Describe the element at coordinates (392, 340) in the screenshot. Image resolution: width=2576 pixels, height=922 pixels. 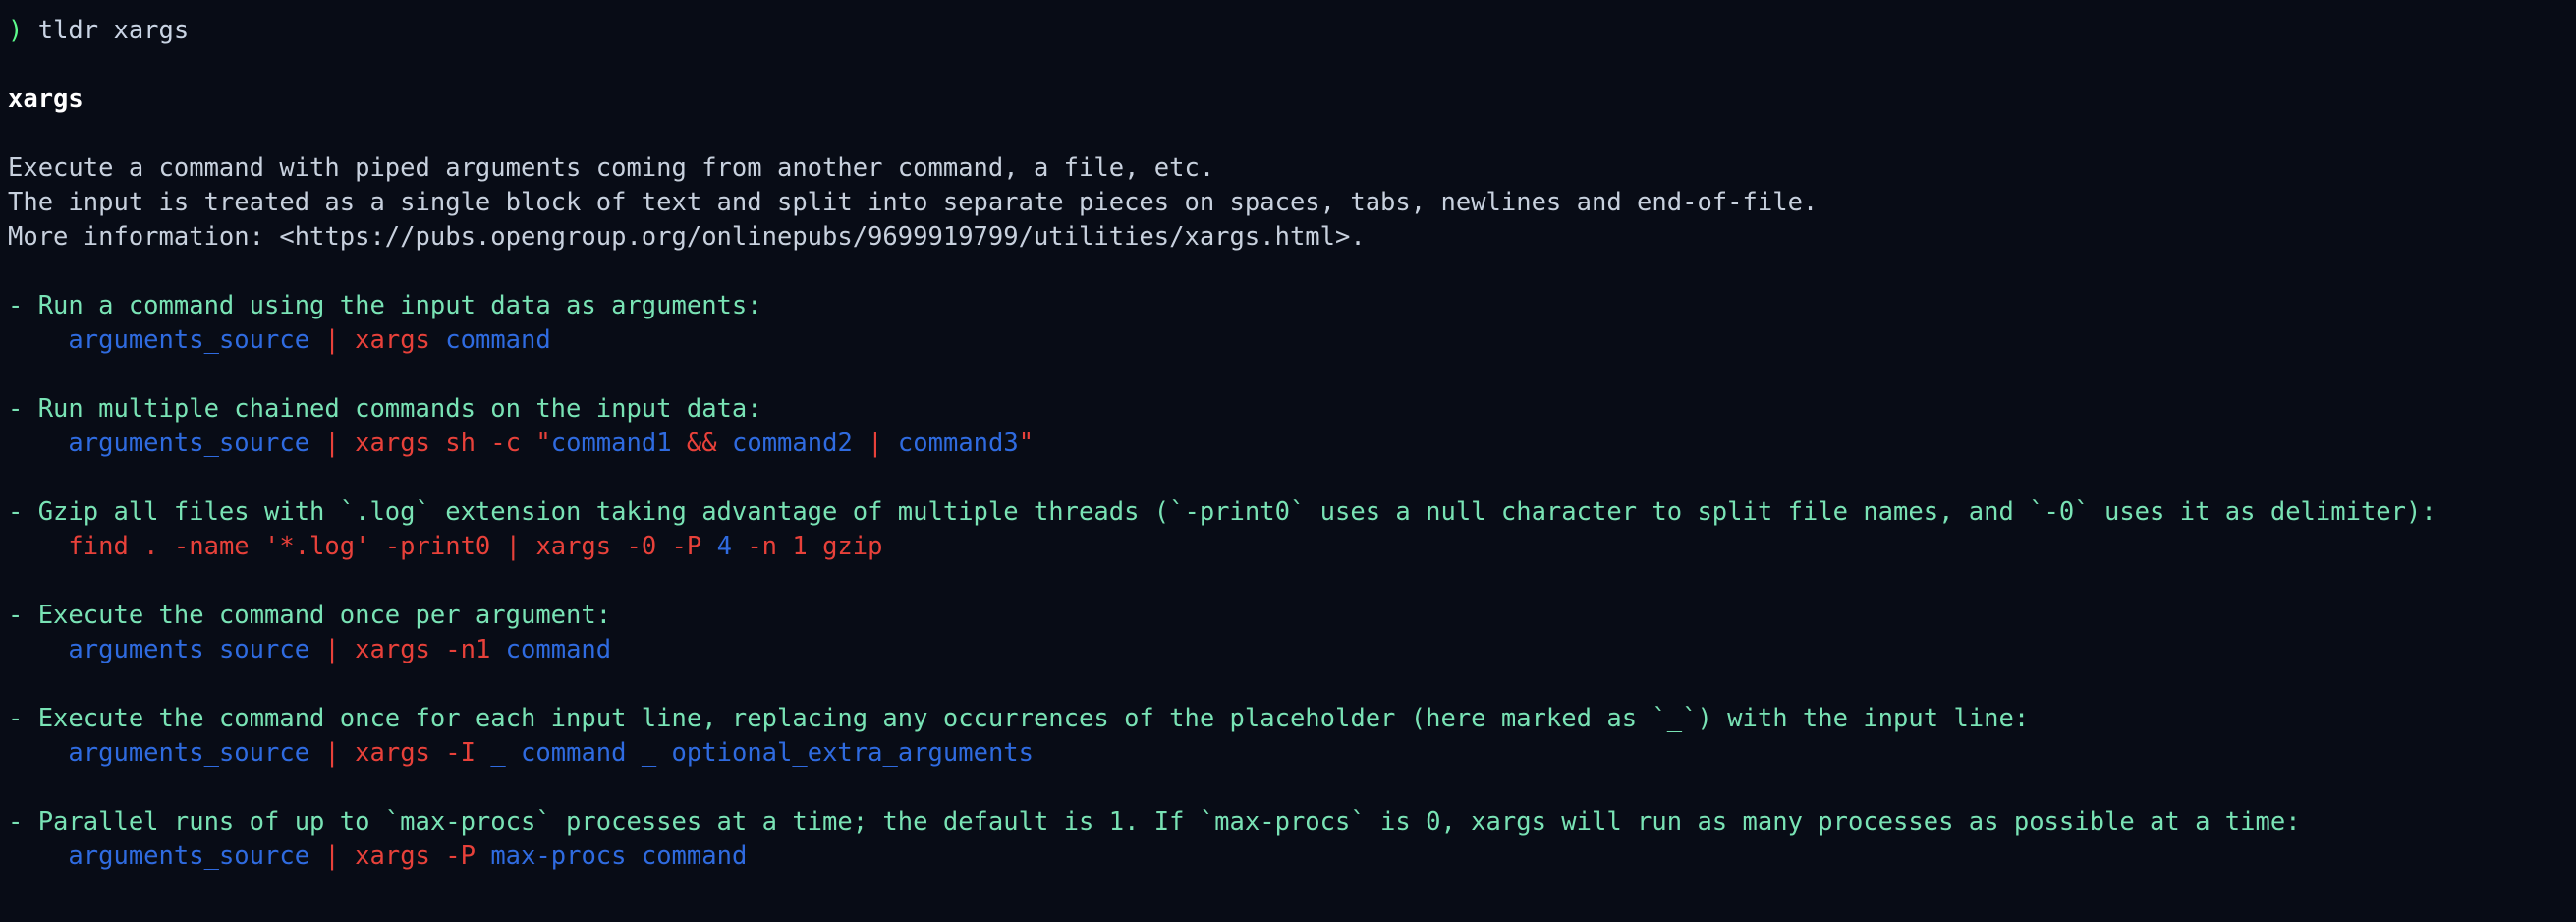
I see `command-token: xargs` at that location.